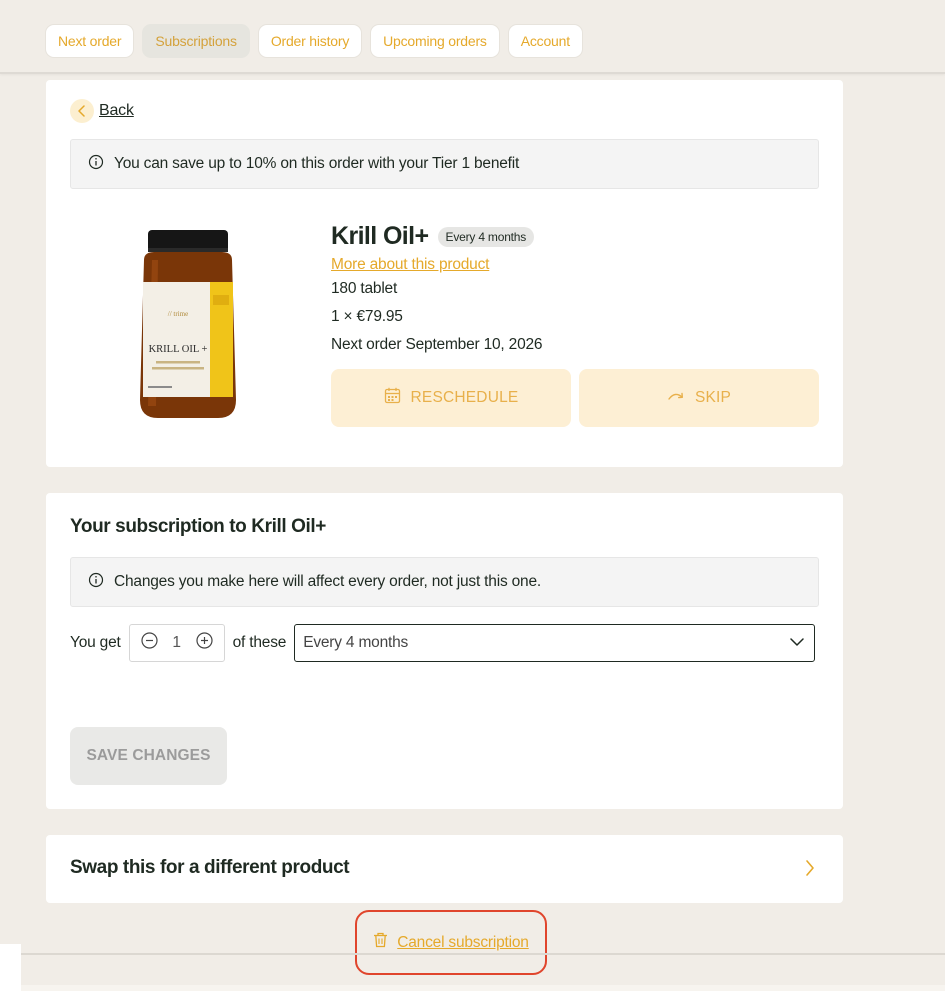 The width and height of the screenshot is (945, 991). I want to click on skip-label: SKIP, so click(713, 397).